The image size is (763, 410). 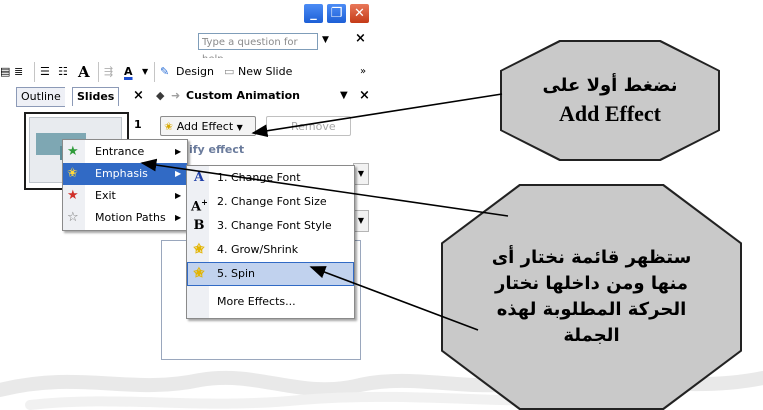 I want to click on arrow-to-add-effect, so click(x=377, y=115).